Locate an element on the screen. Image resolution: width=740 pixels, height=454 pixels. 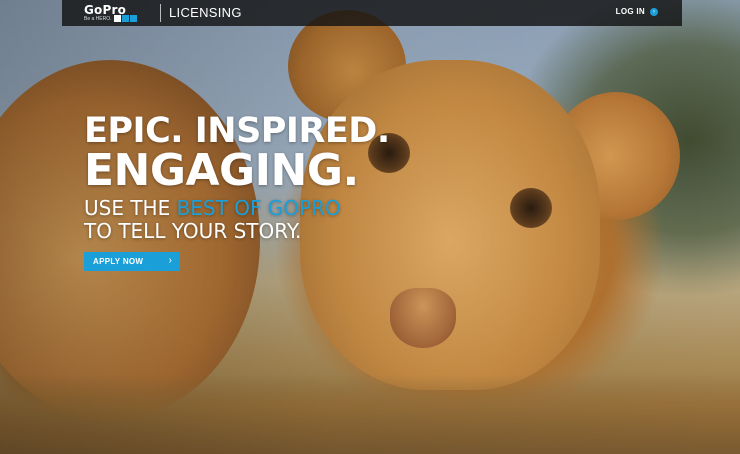
subheadline-accent: BEST OF GOPRO is located at coordinates (258, 208).